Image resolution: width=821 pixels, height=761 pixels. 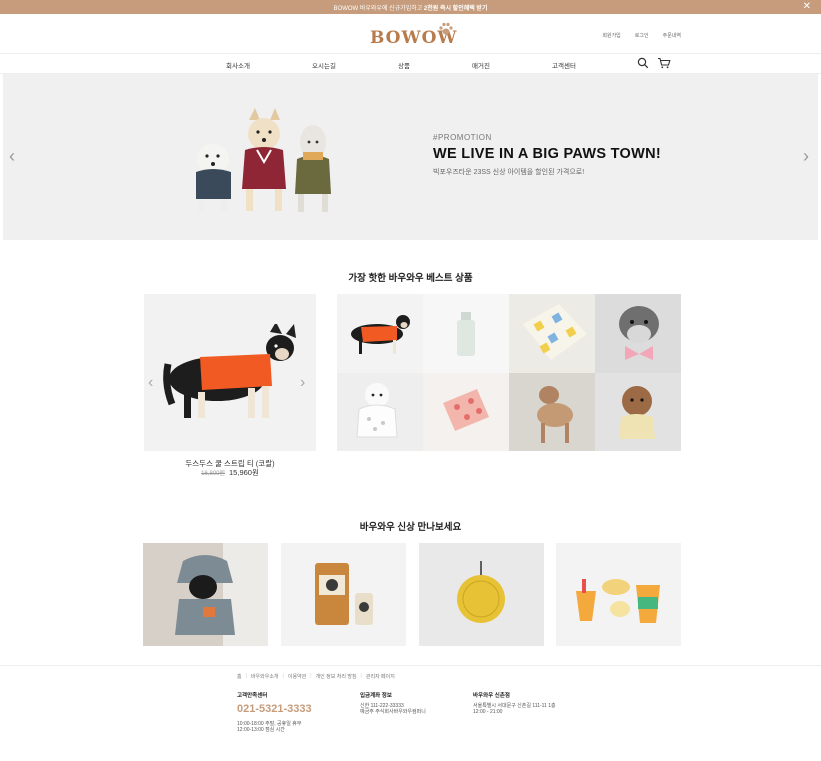 I want to click on best-section-title: 가장 핫한 바우와우 베스트 상품, so click(x=410, y=278).